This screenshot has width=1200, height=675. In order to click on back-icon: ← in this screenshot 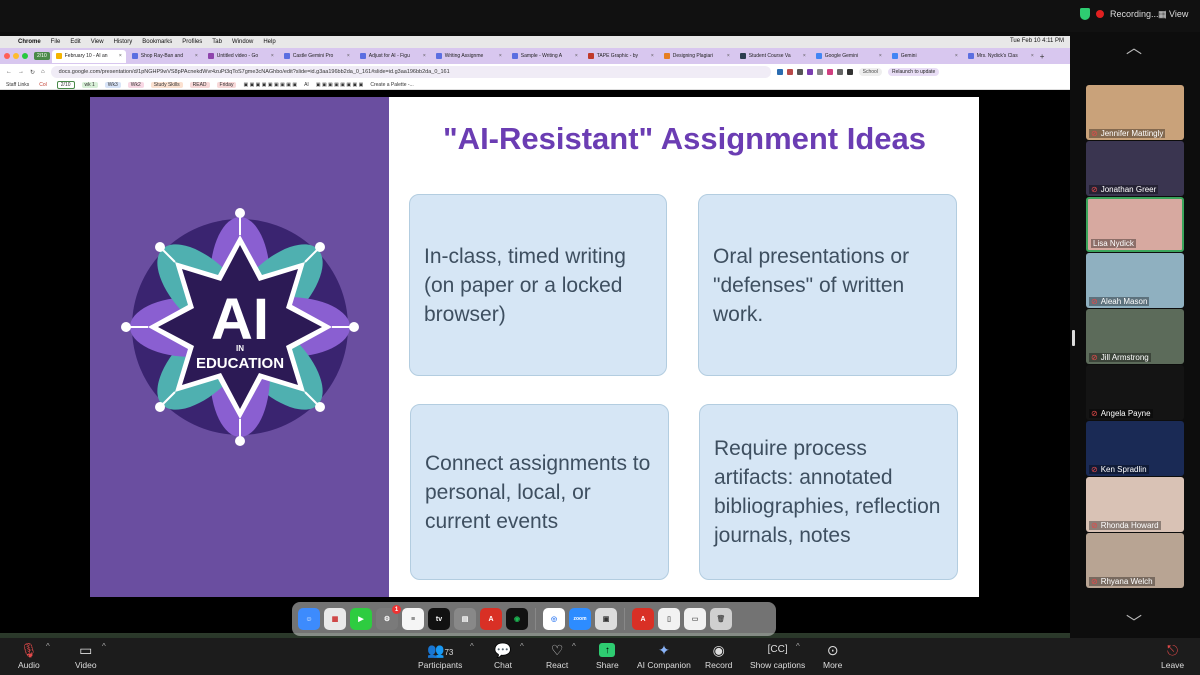, I will do `click(9, 72)`.